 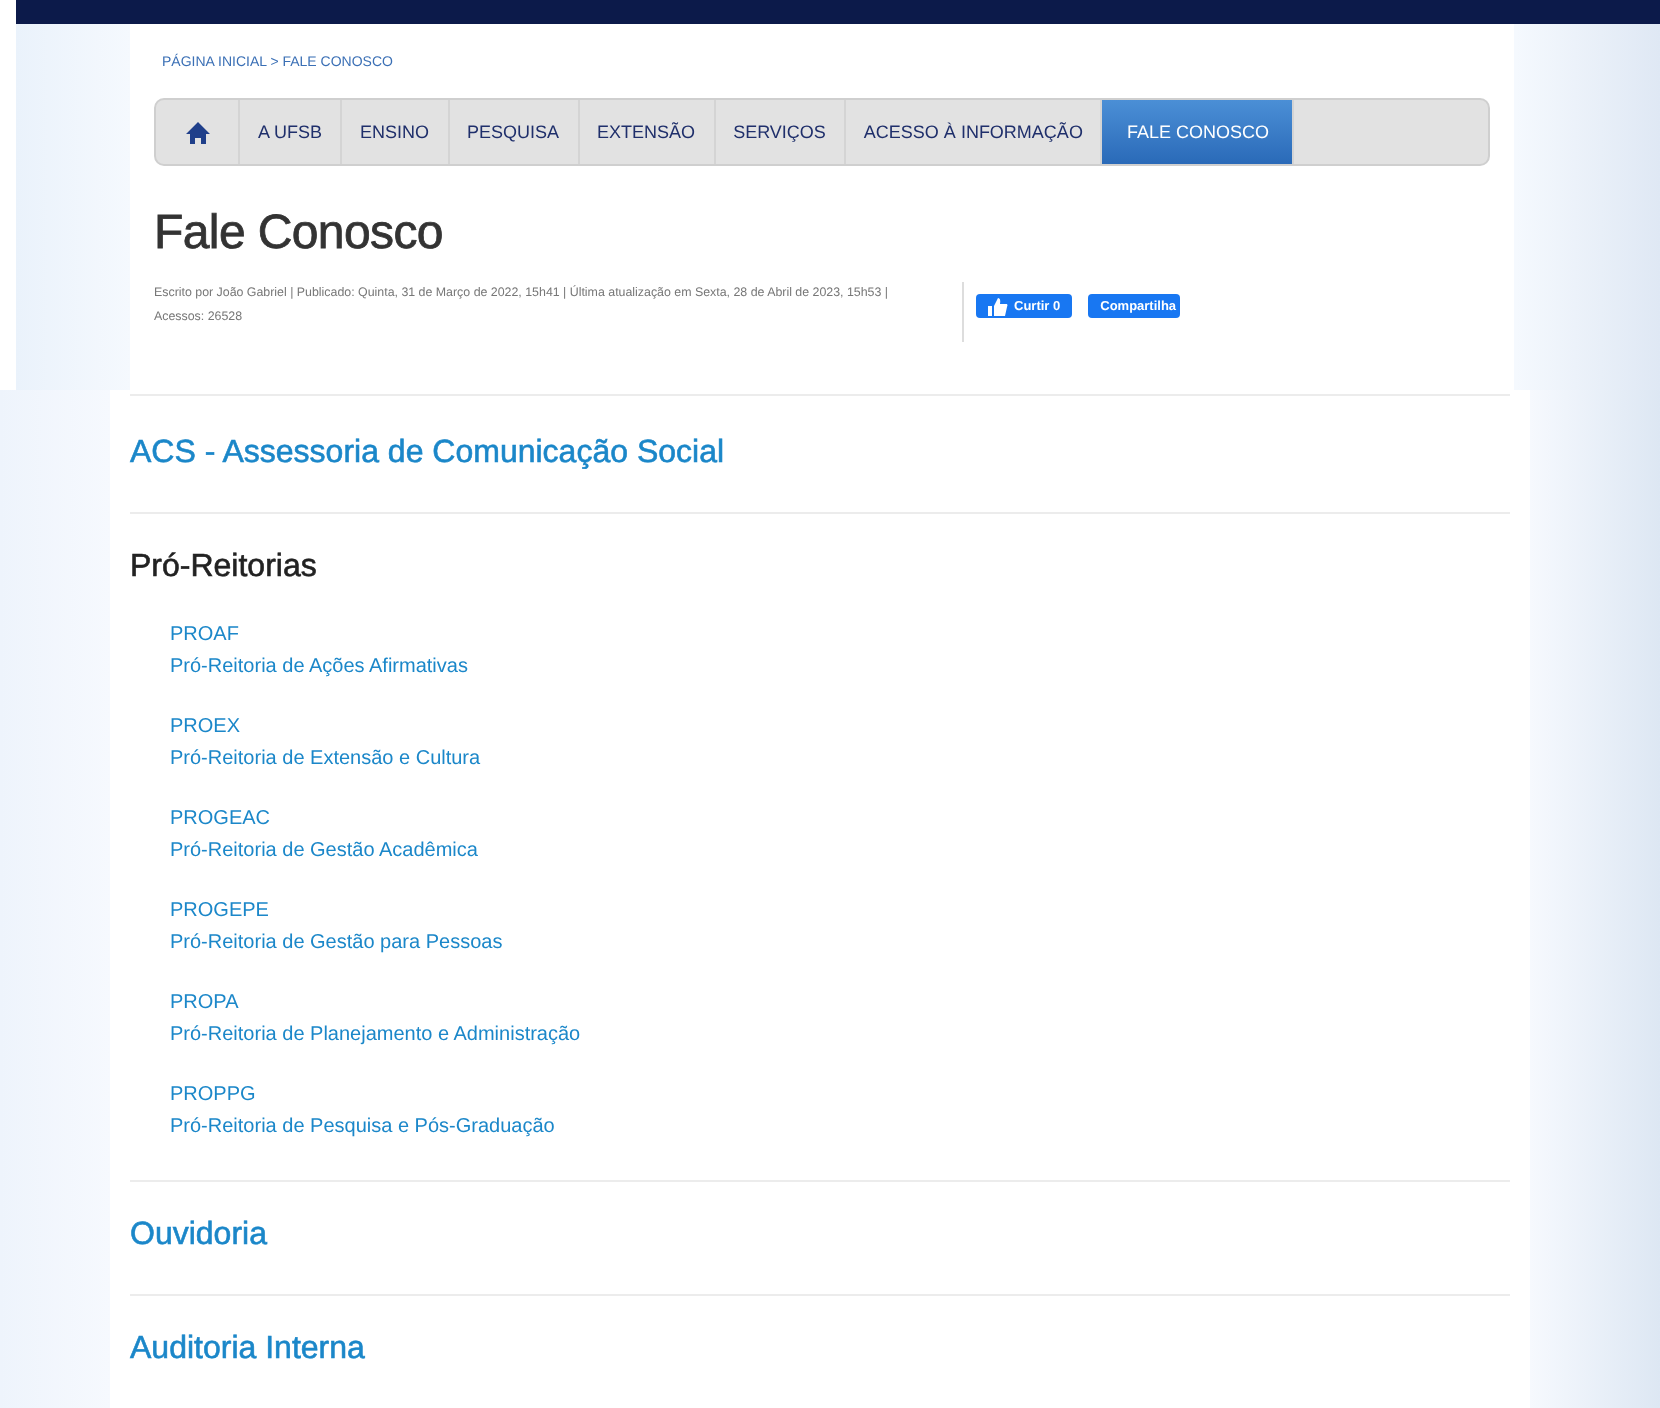 What do you see at coordinates (820, 454) in the screenshot?
I see `section-link: ACS - Assessoria de Comunicação Social` at bounding box center [820, 454].